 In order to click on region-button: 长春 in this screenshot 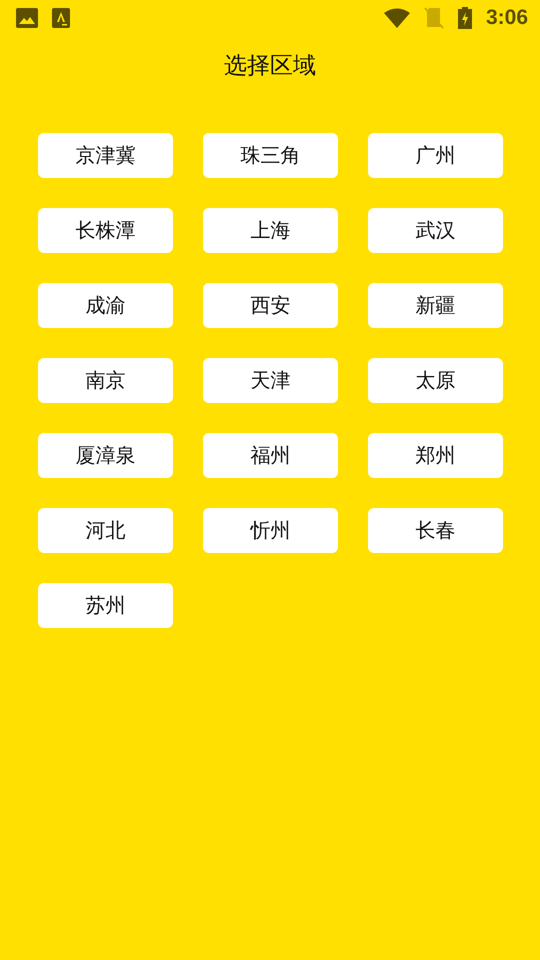, I will do `click(435, 530)`.